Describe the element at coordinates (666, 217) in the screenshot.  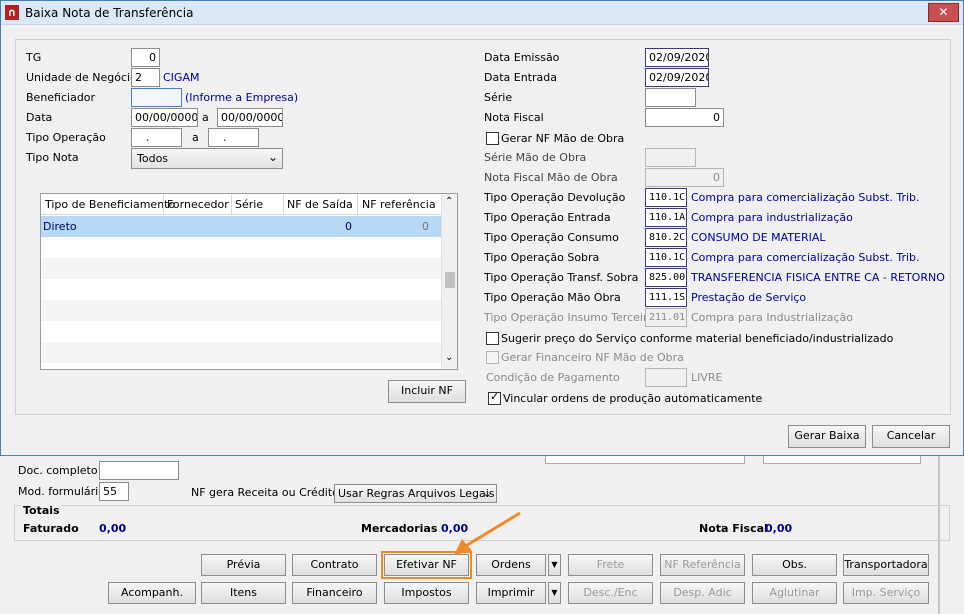
I see `op-entrada-field: 110.1A` at that location.